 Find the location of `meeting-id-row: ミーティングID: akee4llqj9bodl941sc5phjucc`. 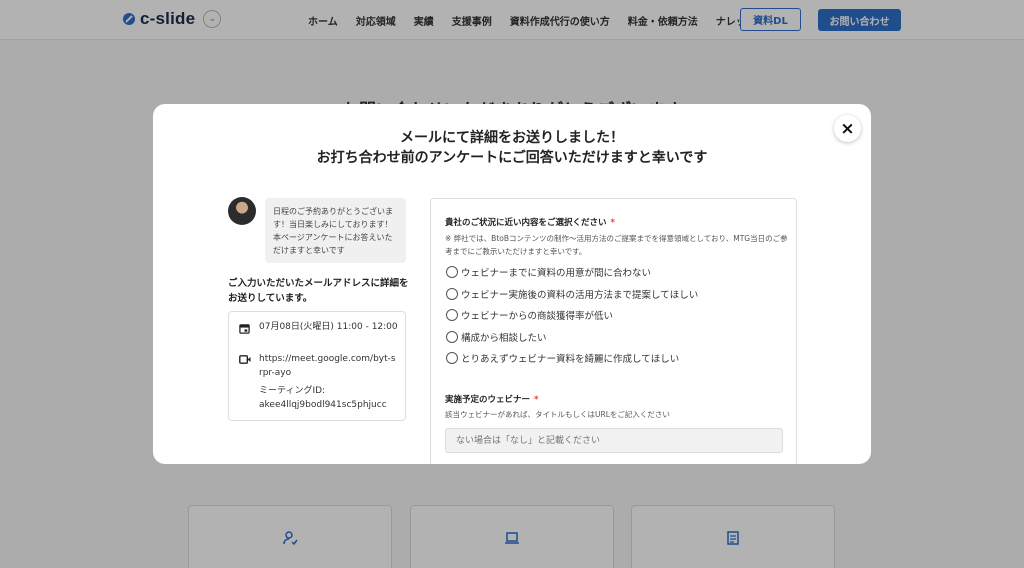

meeting-id-row: ミーティングID: akee4llqj9bodl941sc5phjucc is located at coordinates (321, 398).